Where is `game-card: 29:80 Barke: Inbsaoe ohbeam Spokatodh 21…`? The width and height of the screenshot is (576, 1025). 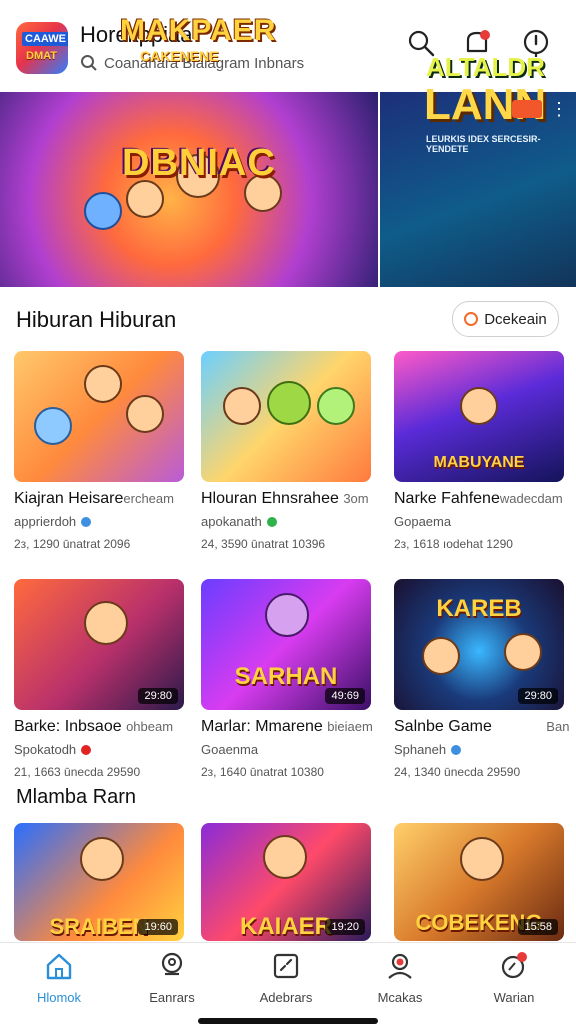
game-card: 29:80 Barke: Inbsaoe ohbeam Spokatodh 21… is located at coordinates (99, 679).